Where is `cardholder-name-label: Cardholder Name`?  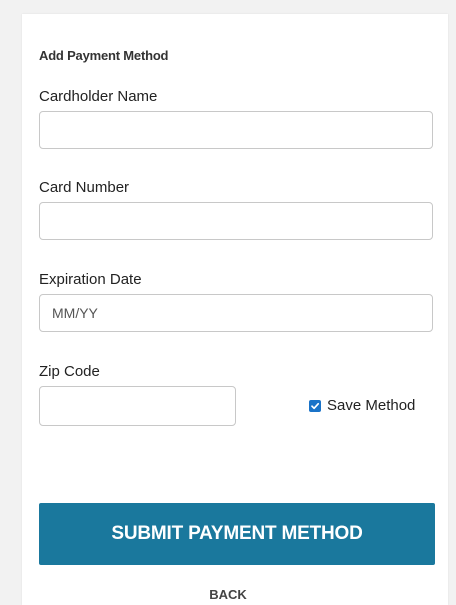
cardholder-name-label: Cardholder Name is located at coordinates (98, 96).